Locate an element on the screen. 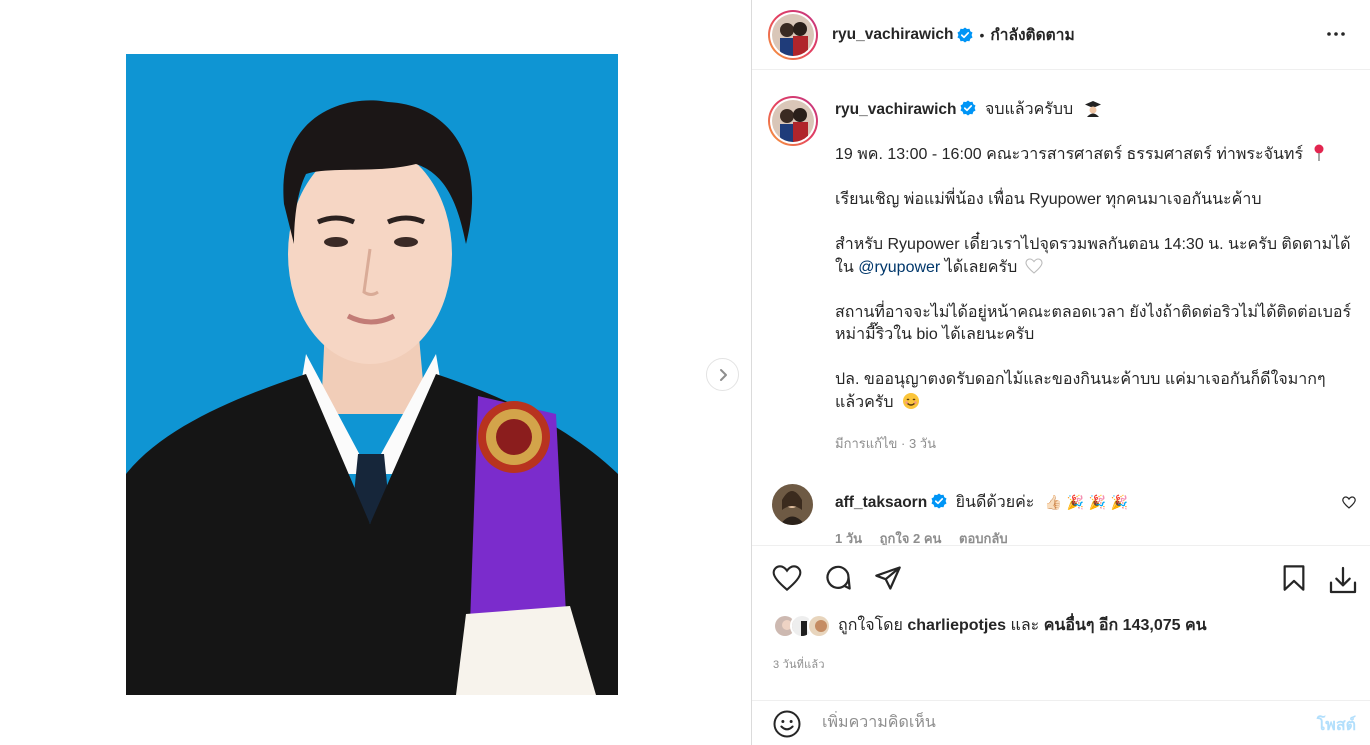  bookmark-icon is located at coordinates (1294, 578).